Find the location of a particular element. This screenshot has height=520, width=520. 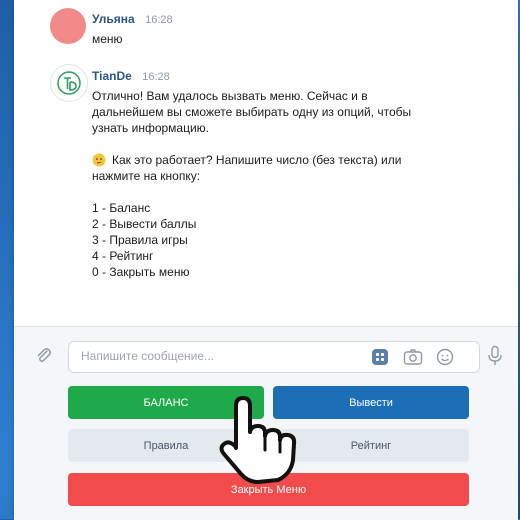

message-line: 1 - Баланс is located at coordinates (121, 208).